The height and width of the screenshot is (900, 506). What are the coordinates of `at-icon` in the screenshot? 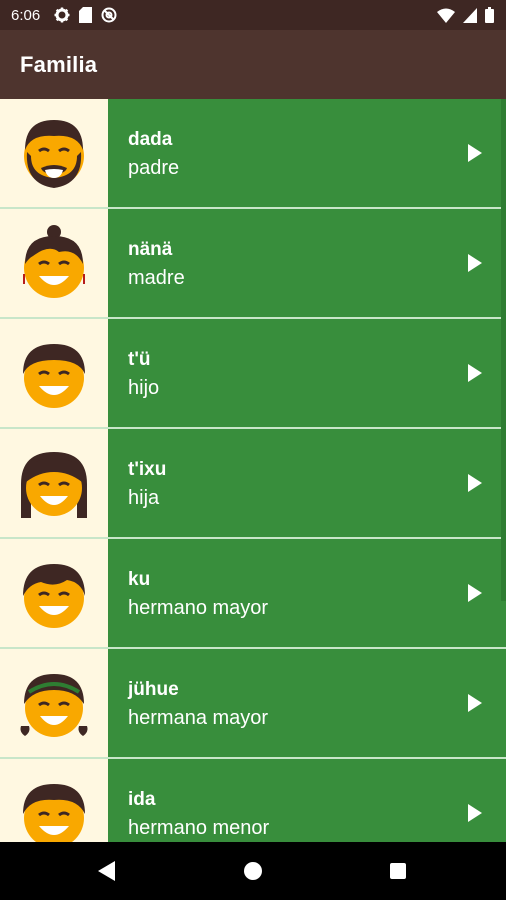 It's located at (109, 15).